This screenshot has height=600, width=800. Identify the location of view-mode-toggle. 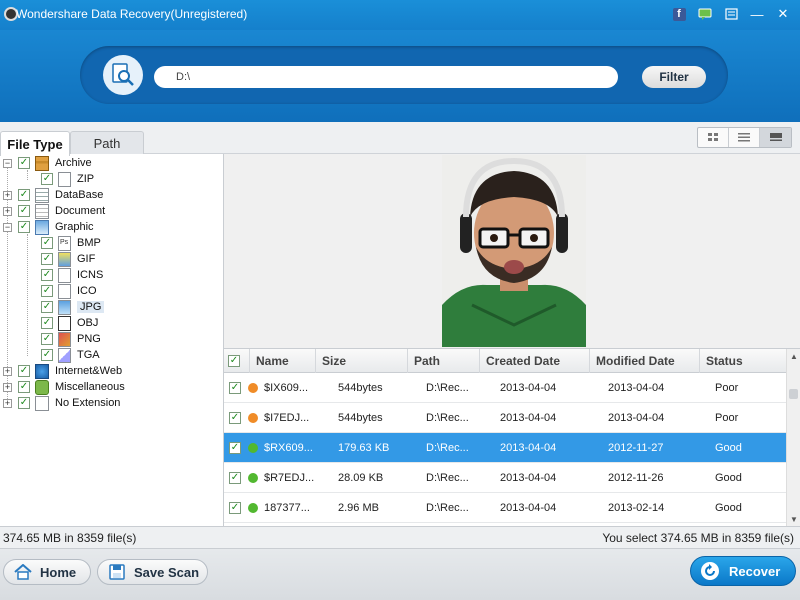
(744, 137).